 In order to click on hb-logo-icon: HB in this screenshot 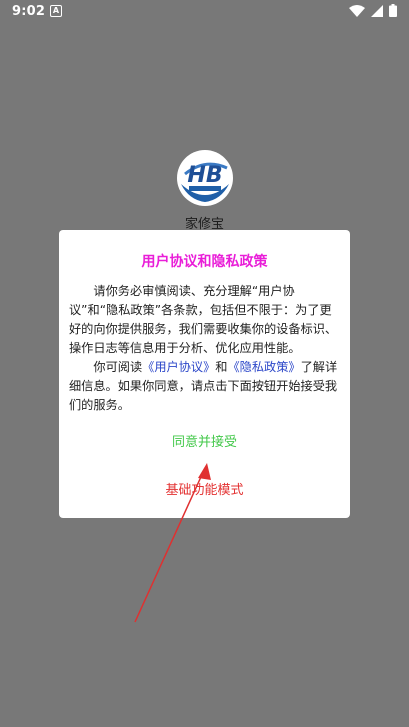, I will do `click(205, 178)`.